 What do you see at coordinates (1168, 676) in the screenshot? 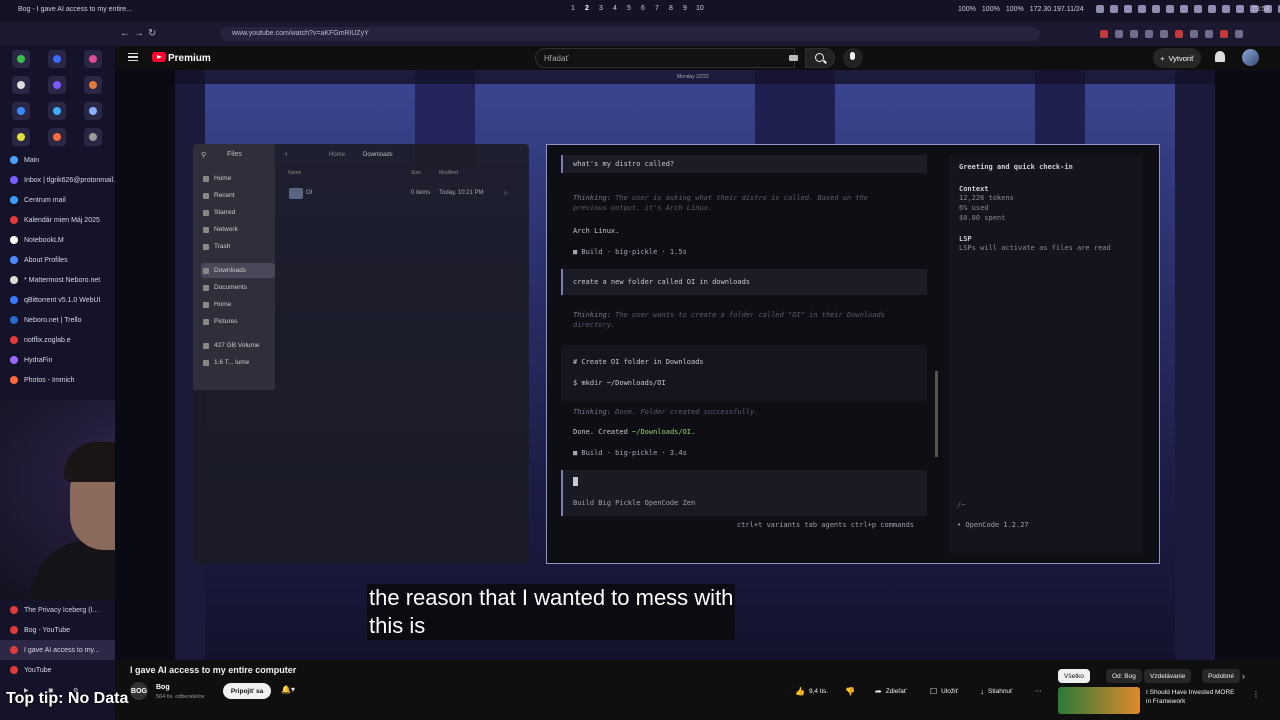
I see `filter-chip: Vzdelávanie` at bounding box center [1168, 676].